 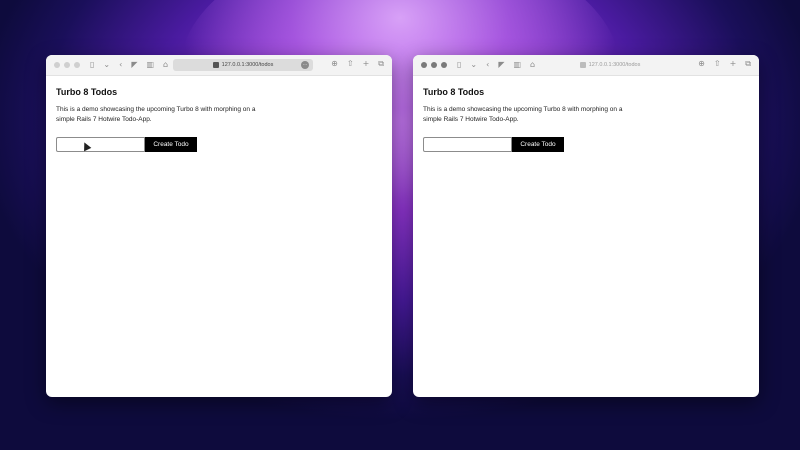 I want to click on address-bar: 127.0.0.1:3000/todos ⋯, so click(x=243, y=65).